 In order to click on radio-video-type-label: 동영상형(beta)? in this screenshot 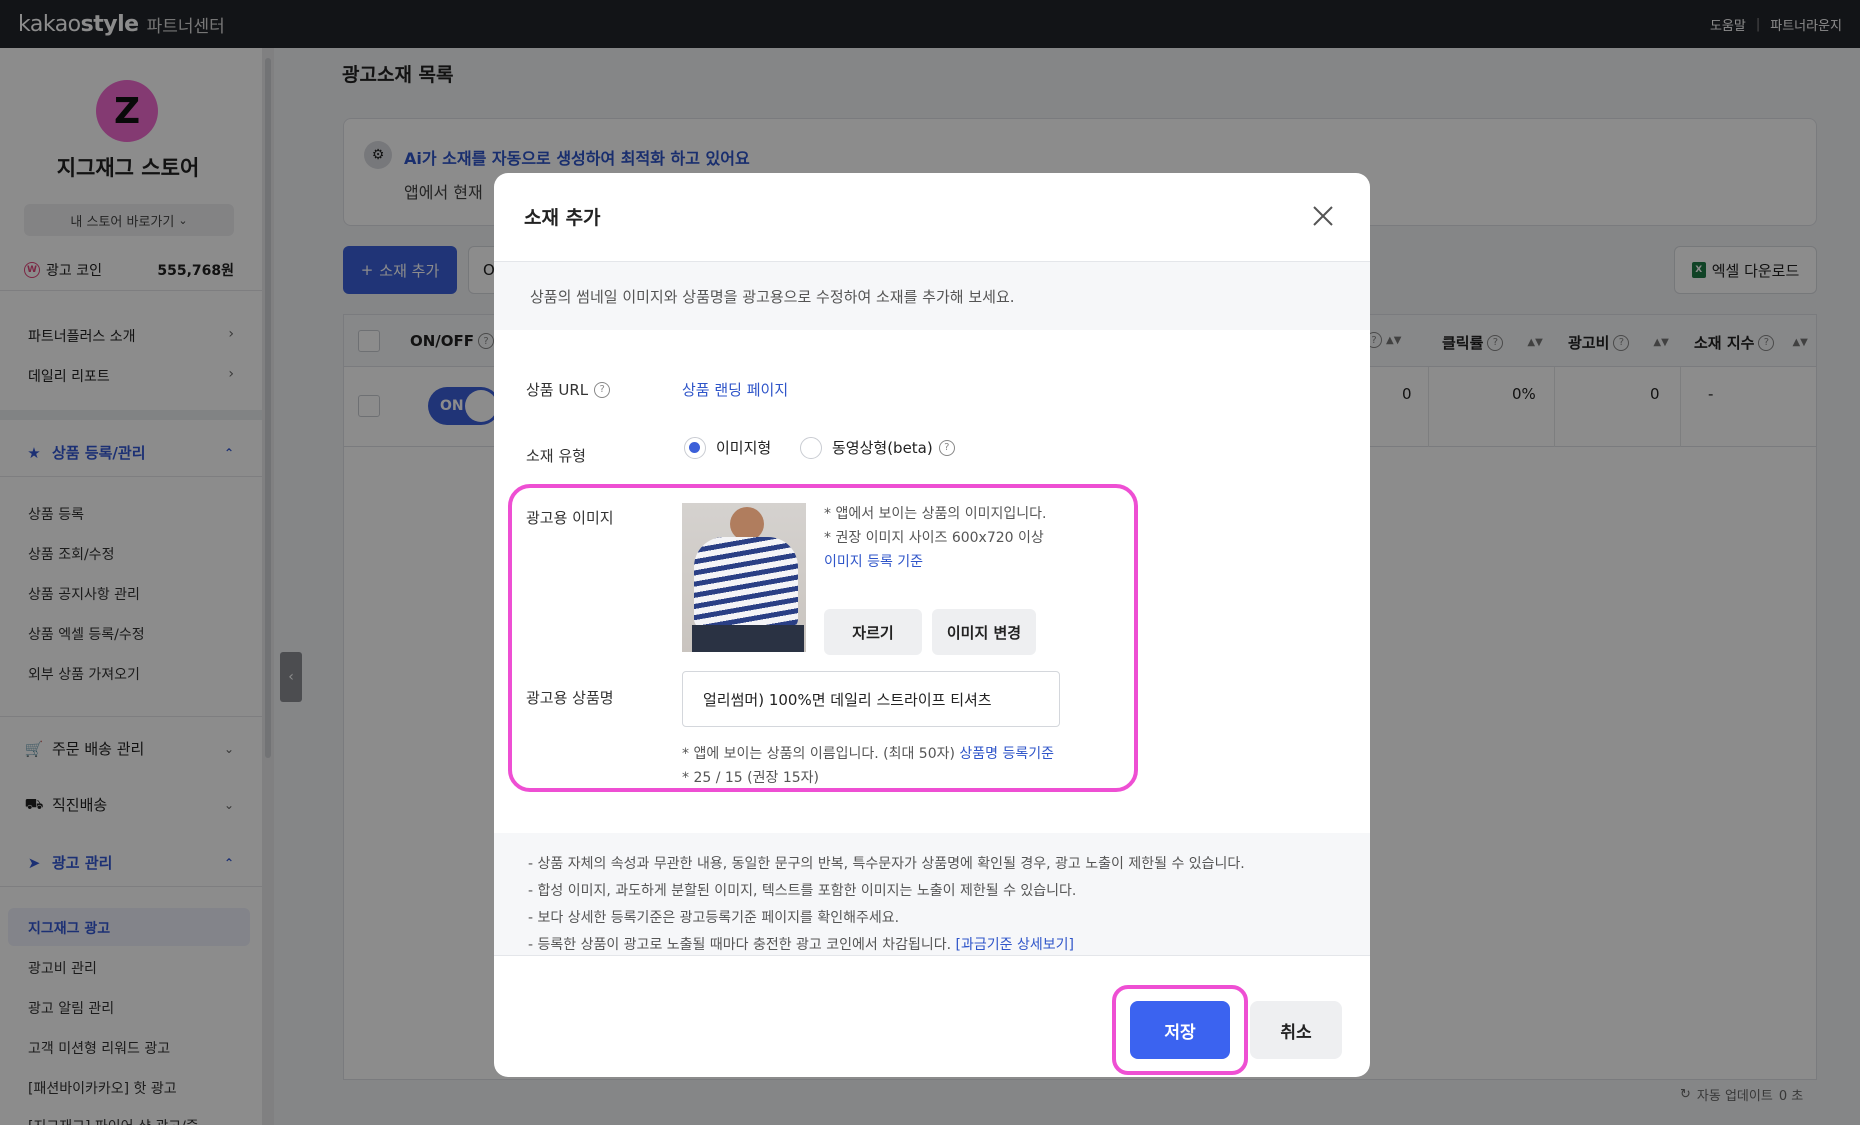, I will do `click(893, 447)`.